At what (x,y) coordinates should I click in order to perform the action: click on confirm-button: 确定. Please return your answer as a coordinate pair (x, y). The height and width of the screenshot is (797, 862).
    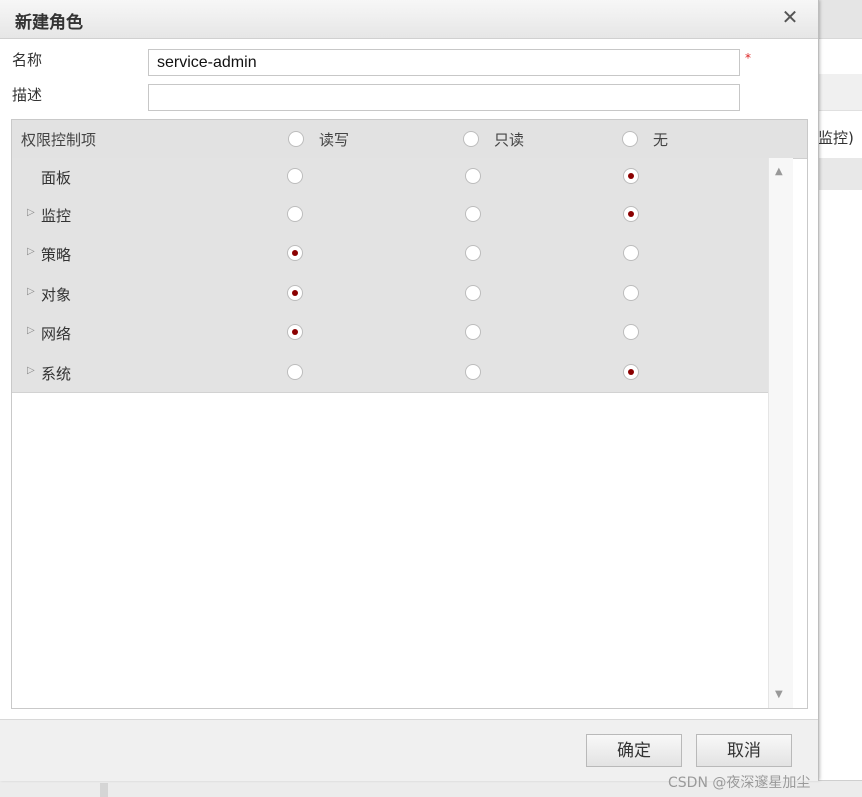
    Looking at the image, I should click on (634, 750).